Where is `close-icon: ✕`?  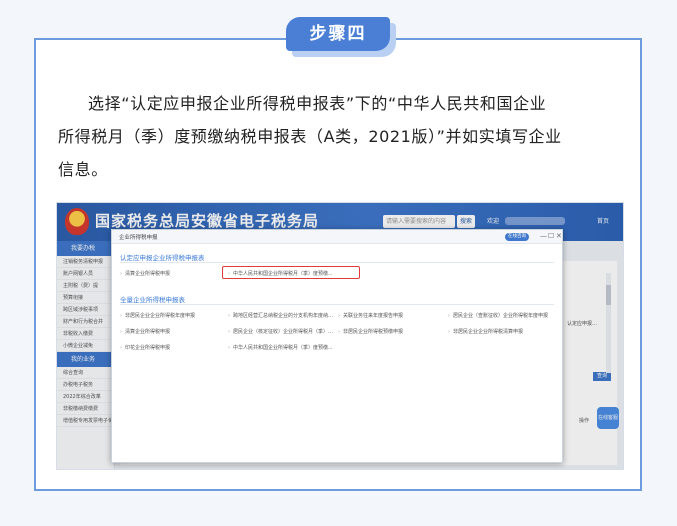 close-icon: ✕ is located at coordinates (559, 236).